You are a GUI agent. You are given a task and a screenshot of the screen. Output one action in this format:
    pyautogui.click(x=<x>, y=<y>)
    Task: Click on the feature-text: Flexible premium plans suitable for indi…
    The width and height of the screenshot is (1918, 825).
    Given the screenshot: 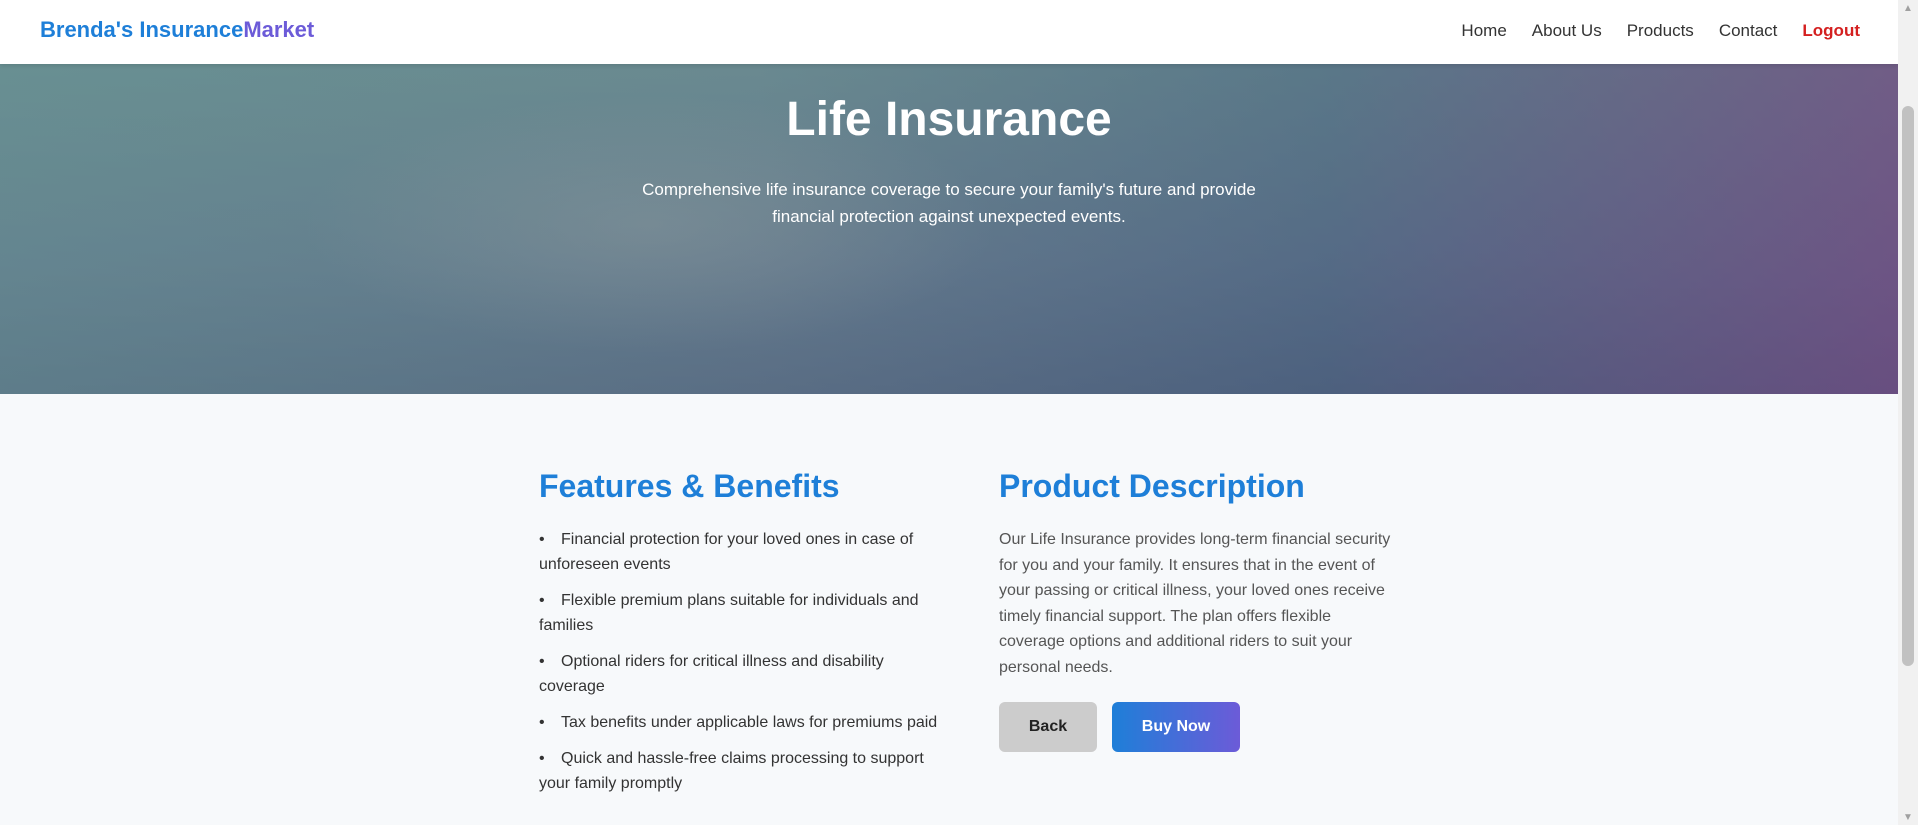 What is the action you would take?
    pyautogui.click(x=729, y=613)
    